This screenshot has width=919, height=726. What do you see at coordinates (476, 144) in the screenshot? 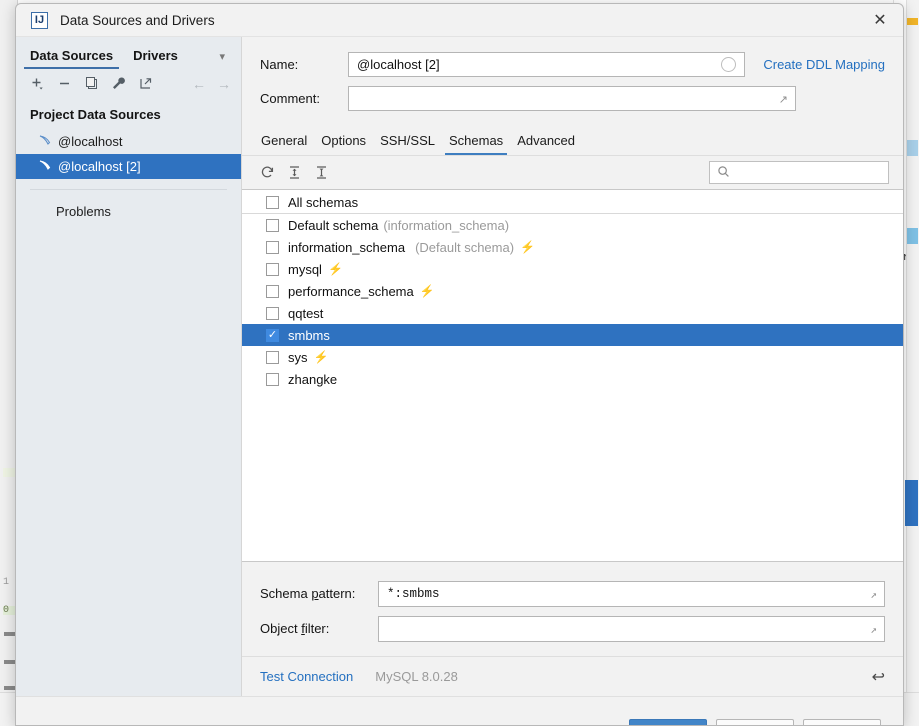
I see `tab-schemas: Schemas` at bounding box center [476, 144].